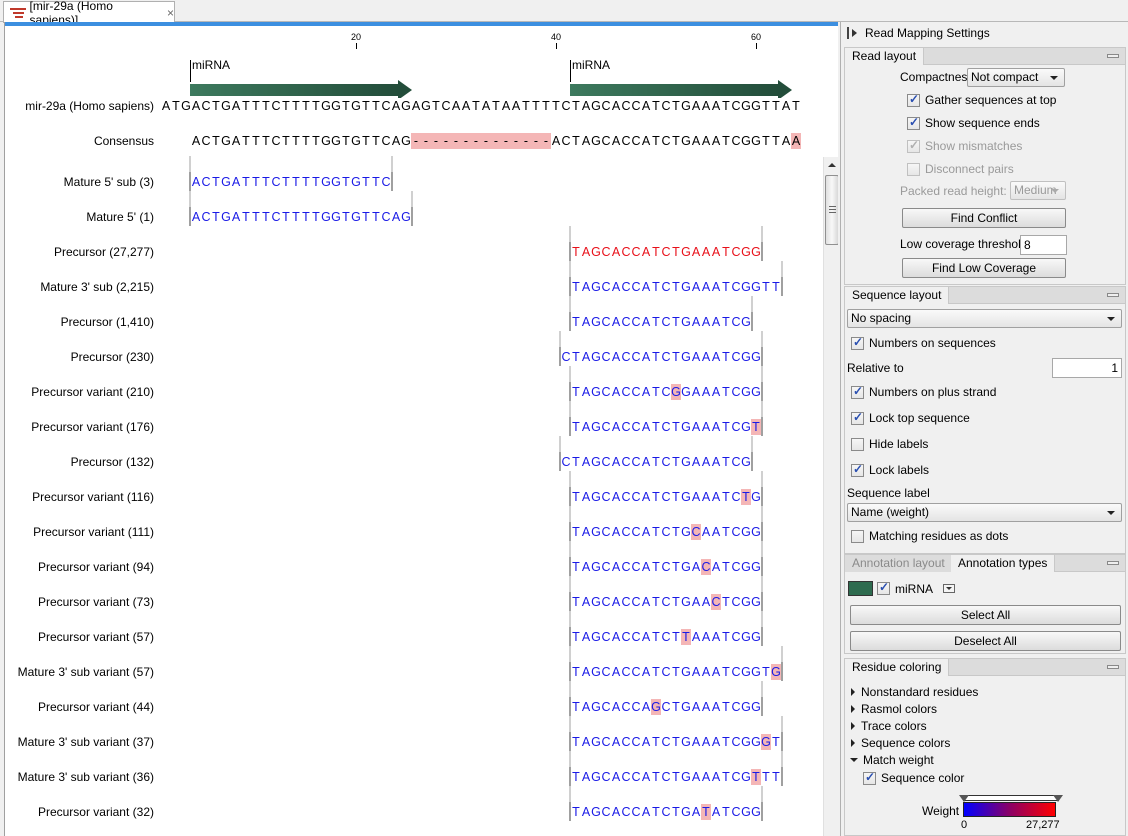  I want to click on show-mismatches-checkbox: Show mismatches, so click(964, 145).